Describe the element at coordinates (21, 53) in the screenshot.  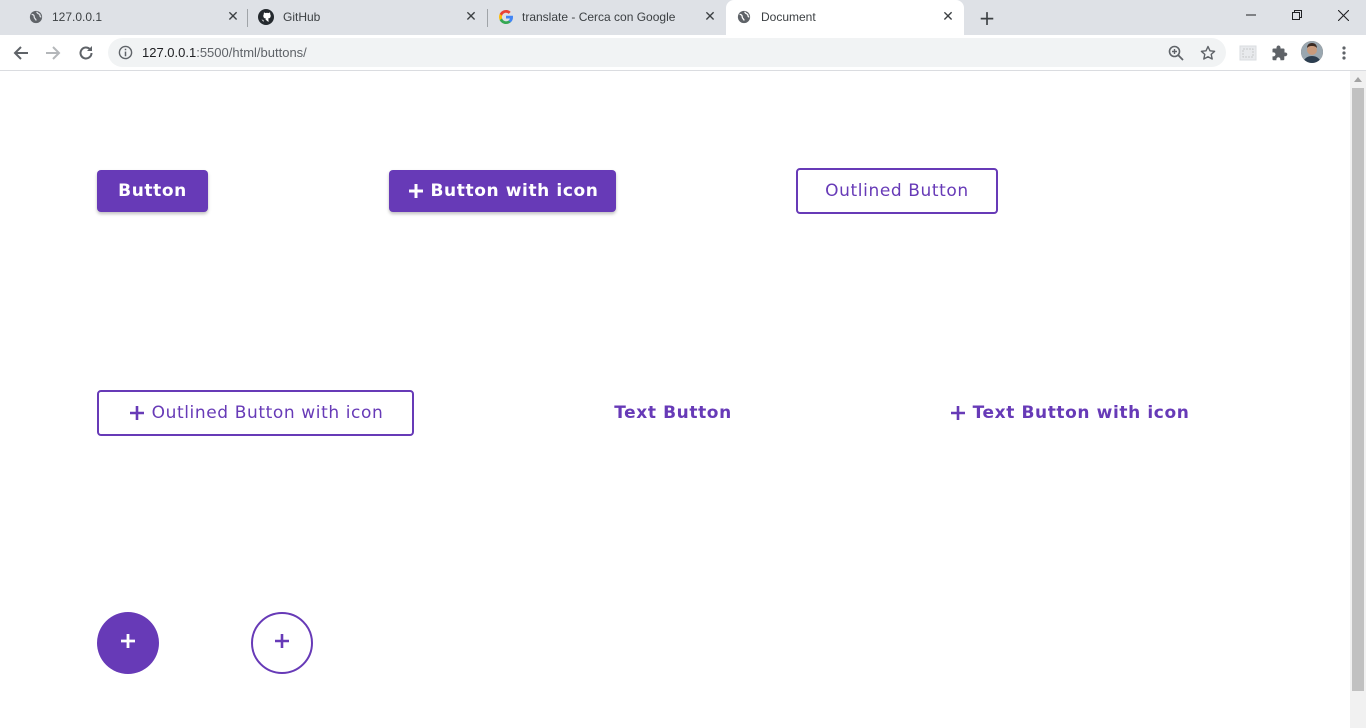
I see `back-button` at that location.